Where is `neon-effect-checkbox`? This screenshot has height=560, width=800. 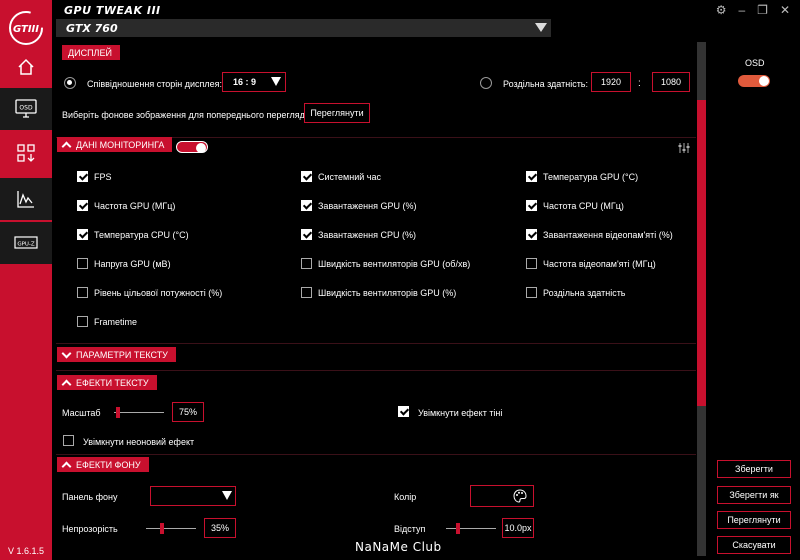
neon-effect-checkbox is located at coordinates (68, 440).